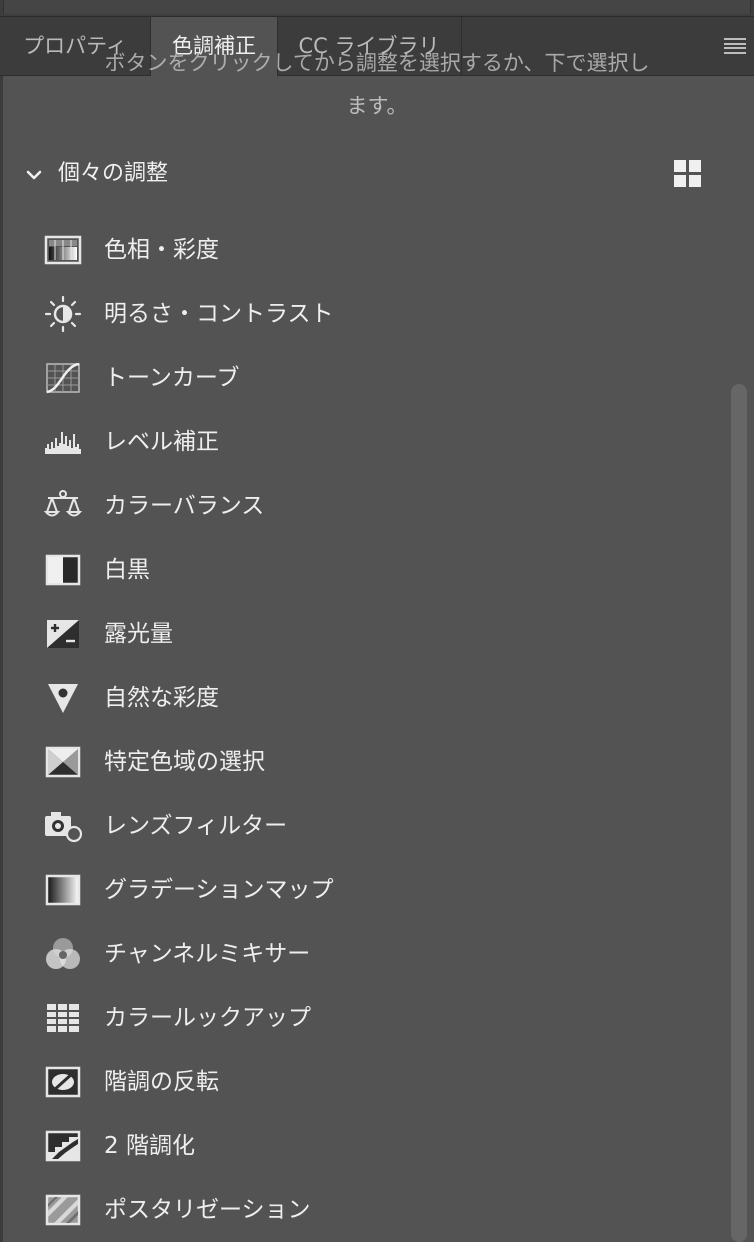 The height and width of the screenshot is (1242, 754). What do you see at coordinates (63, 890) in the screenshot?
I see `gradient-map-icon` at bounding box center [63, 890].